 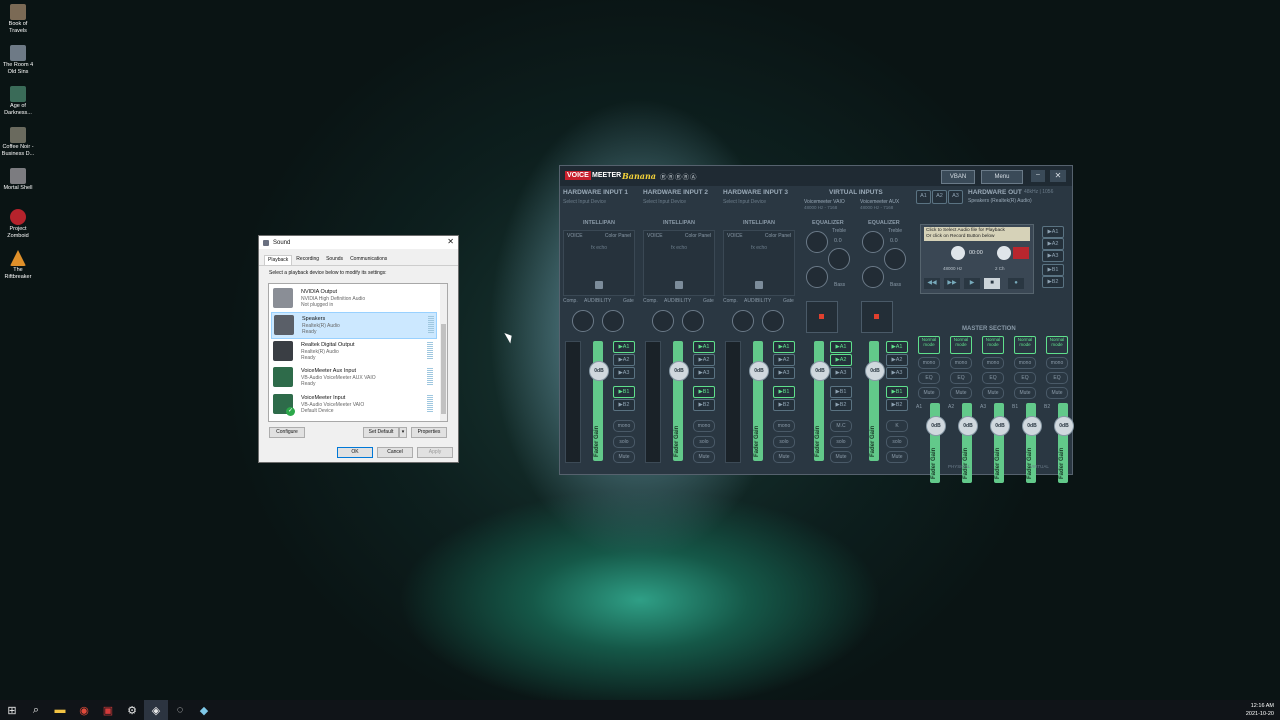 I want to click on tab-sounds: Sounds, so click(x=334, y=260).